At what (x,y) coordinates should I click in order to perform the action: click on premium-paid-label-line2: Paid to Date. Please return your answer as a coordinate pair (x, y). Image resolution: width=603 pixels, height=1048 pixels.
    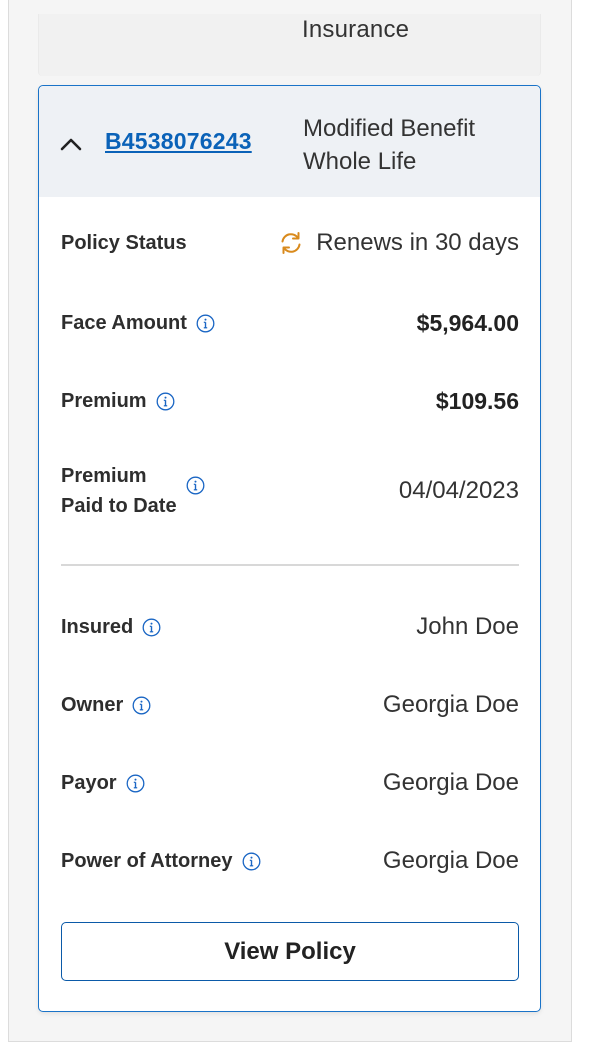
    Looking at the image, I should click on (119, 506).